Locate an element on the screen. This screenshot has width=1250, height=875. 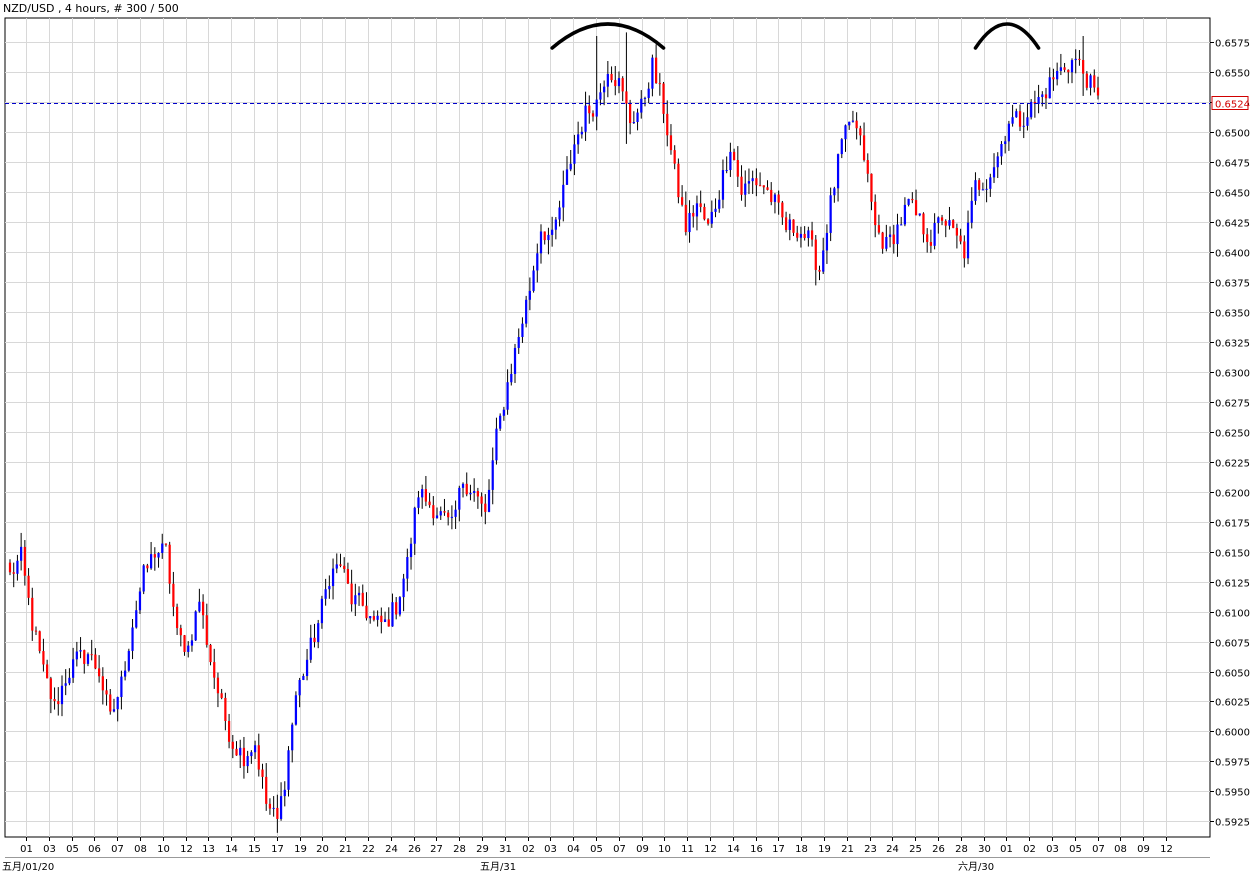
y-tick-label: 0.6350 is located at coordinates (1232, 314).